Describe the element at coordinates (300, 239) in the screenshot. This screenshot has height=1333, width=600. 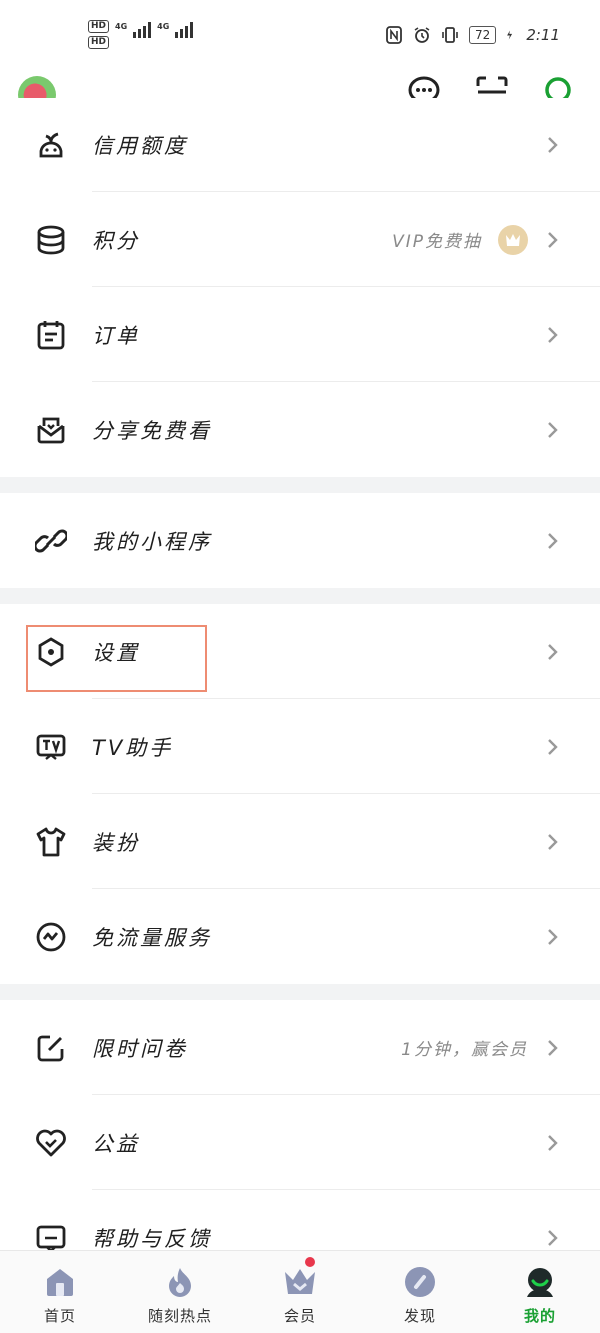
I see `menu-item-points: 积分 VIP免费抽` at that location.